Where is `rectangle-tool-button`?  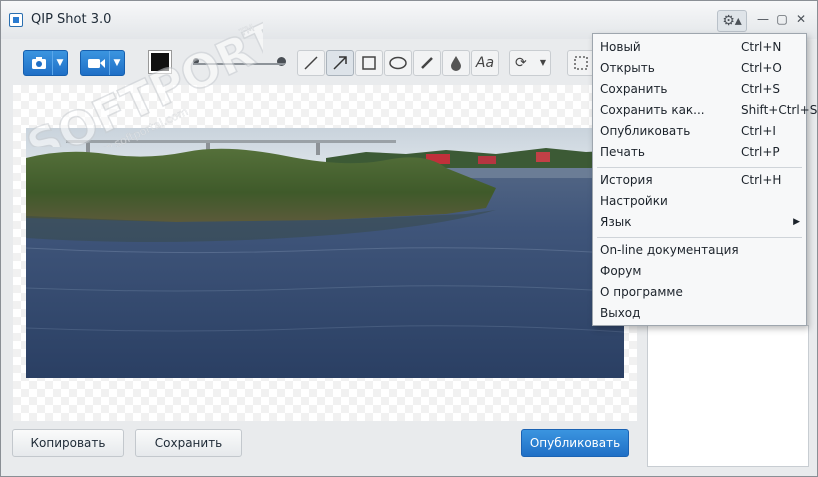
rectangle-tool-button is located at coordinates (369, 63).